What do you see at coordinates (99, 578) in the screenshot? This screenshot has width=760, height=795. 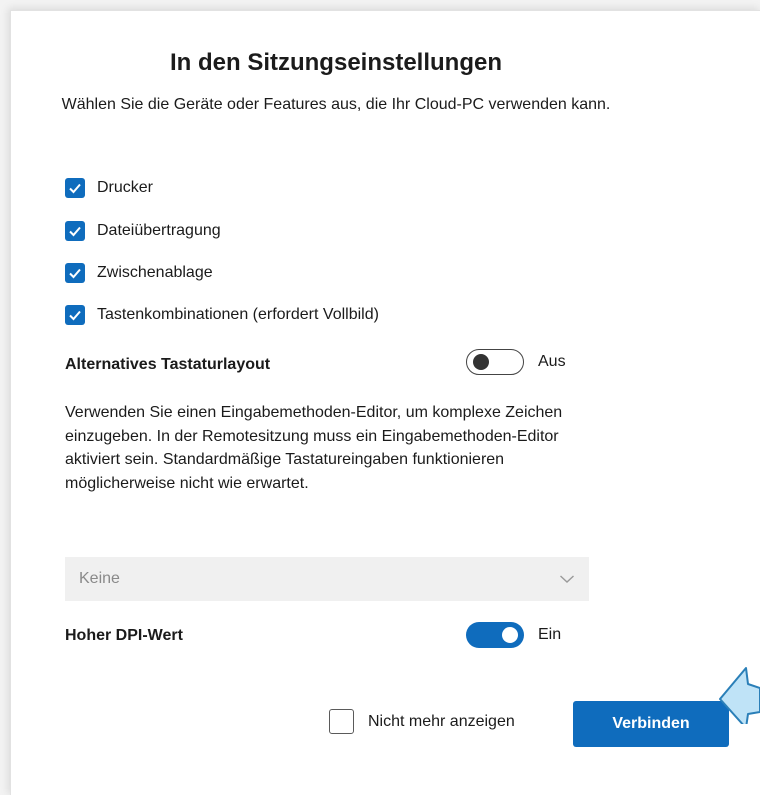 I see `ime-select-value: Keine` at bounding box center [99, 578].